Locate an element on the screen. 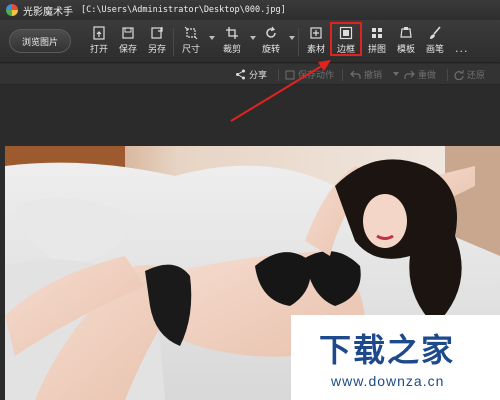 This screenshot has width=500, height=400. watermark-box: 下载之家 www.downza.cn is located at coordinates (395, 357).